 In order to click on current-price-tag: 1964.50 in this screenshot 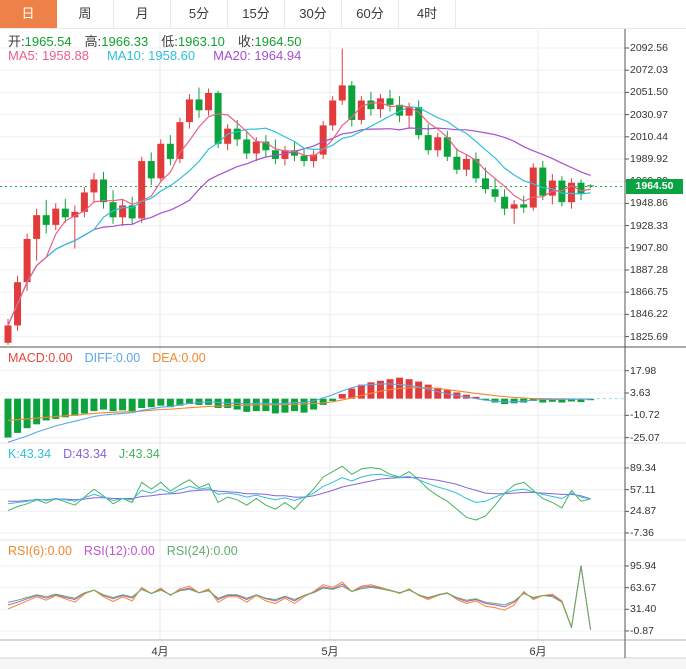, I will do `click(654, 186)`.